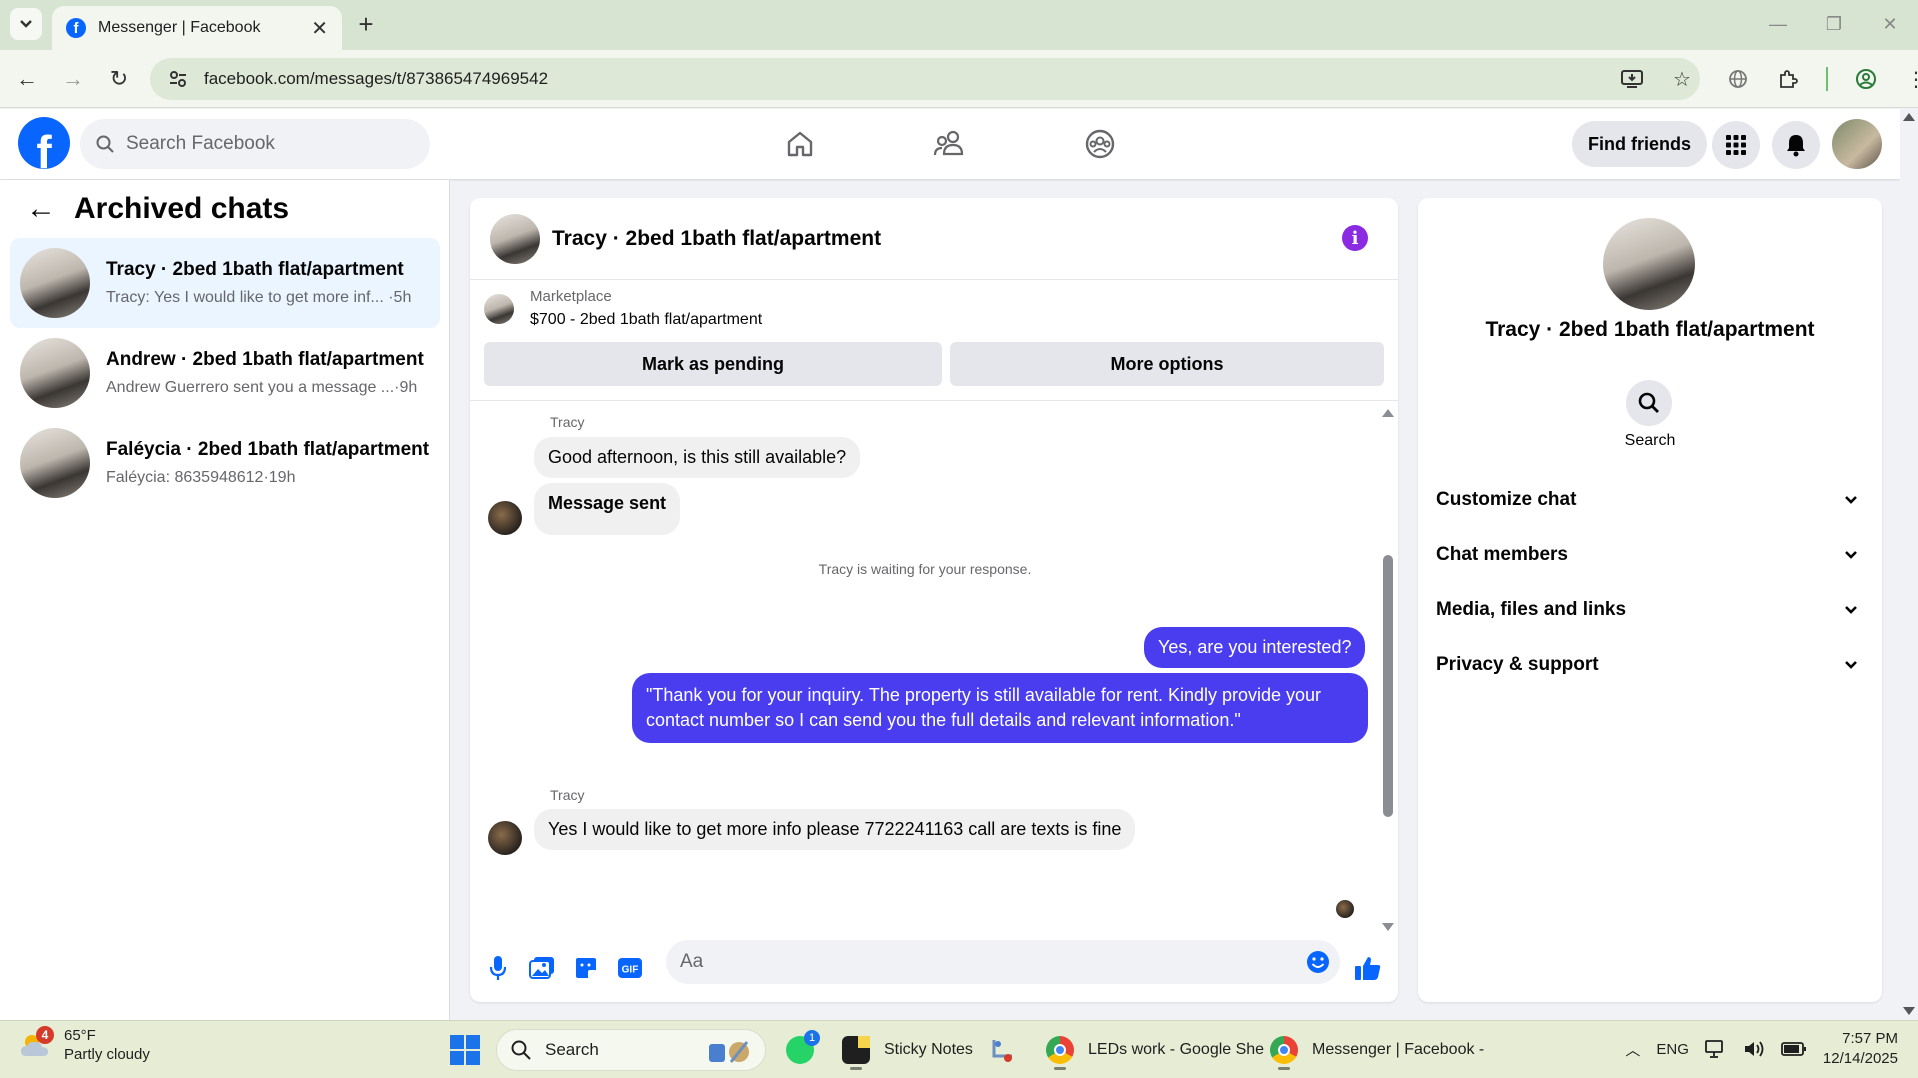 Image resolution: width=1918 pixels, height=1078 pixels. I want to click on more-options-button: More options, so click(1167, 364).